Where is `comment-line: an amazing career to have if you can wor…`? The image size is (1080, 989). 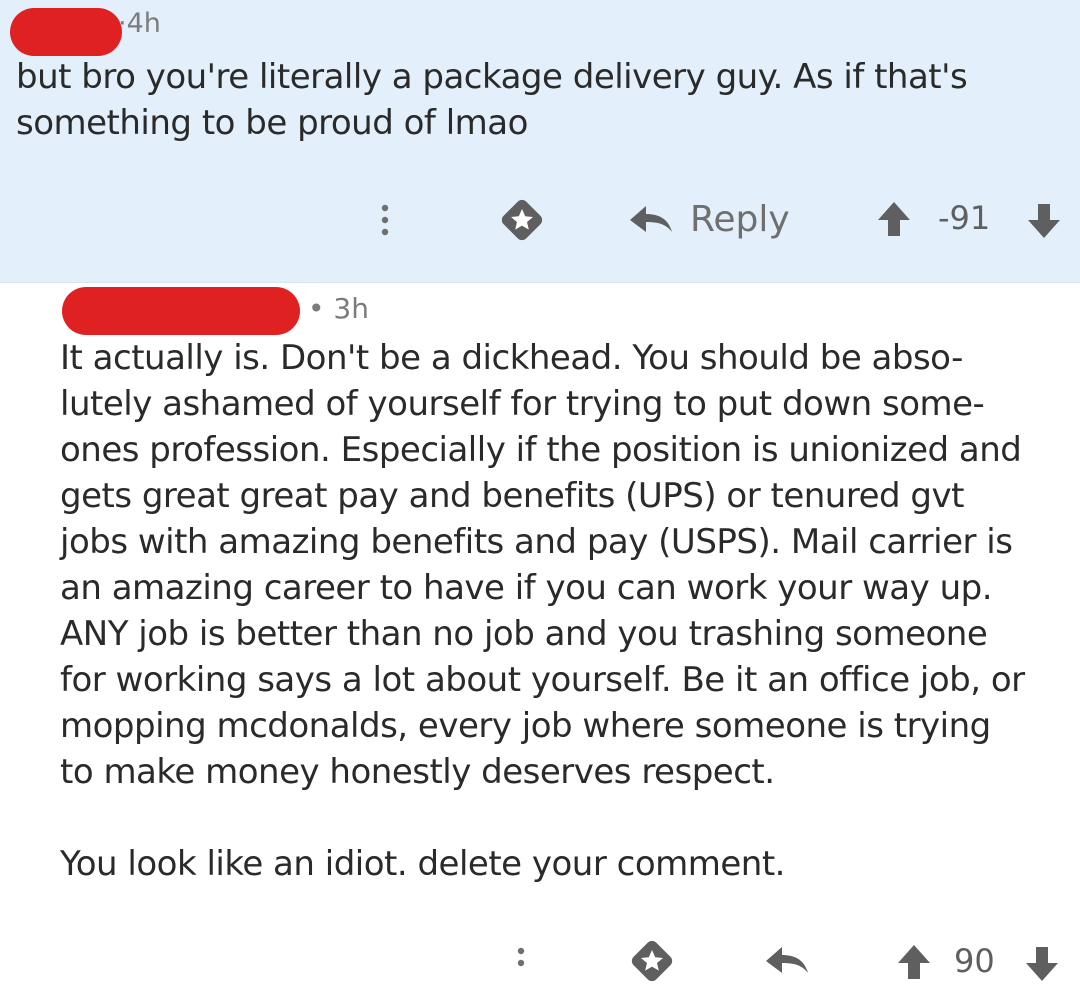
comment-line: an amazing career to have if you can wor… is located at coordinates (526, 588).